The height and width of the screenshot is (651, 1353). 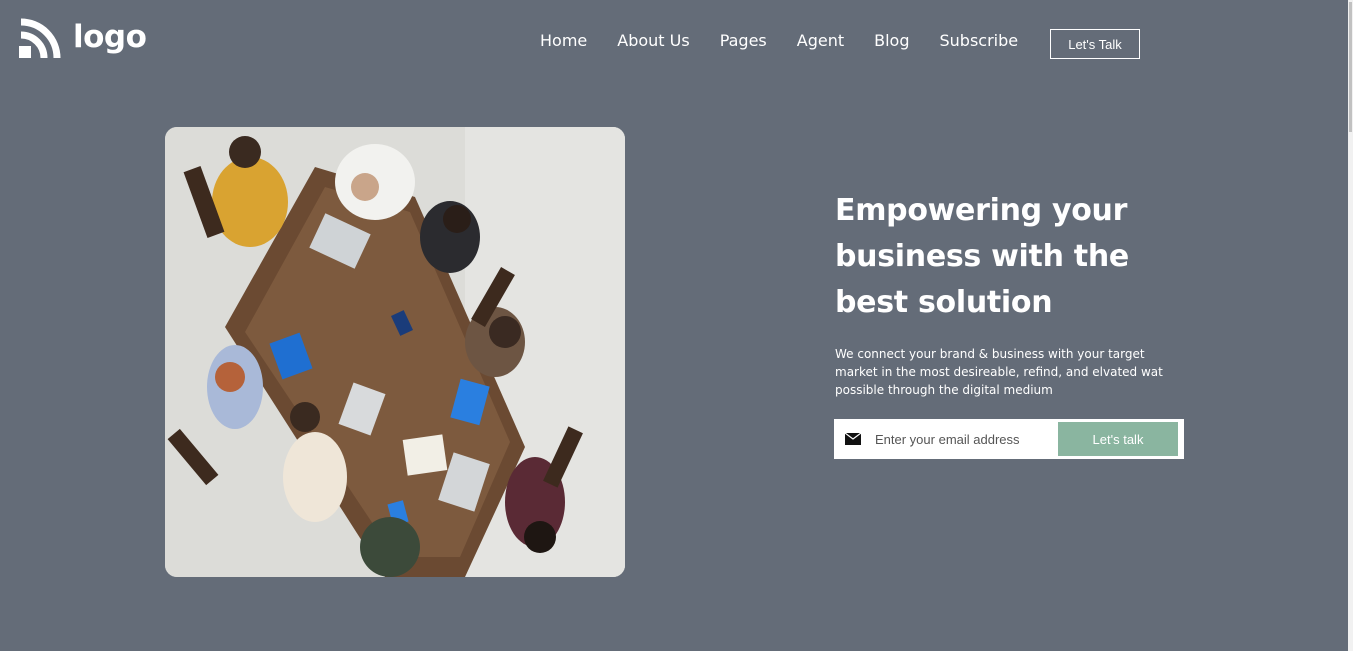 I want to click on nav-blog: Blog, so click(x=891, y=41).